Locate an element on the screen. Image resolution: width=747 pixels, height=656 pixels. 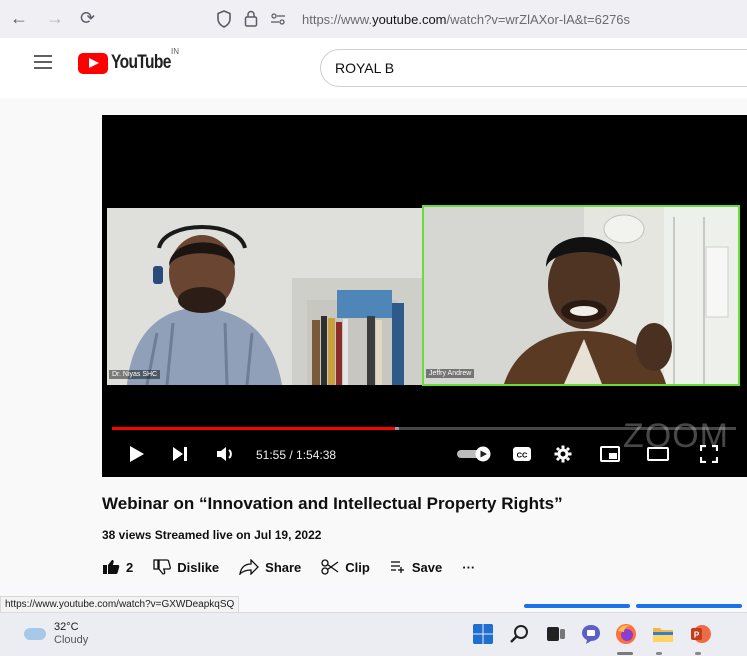
reload-icon: ⟳ is located at coordinates (87, 18).